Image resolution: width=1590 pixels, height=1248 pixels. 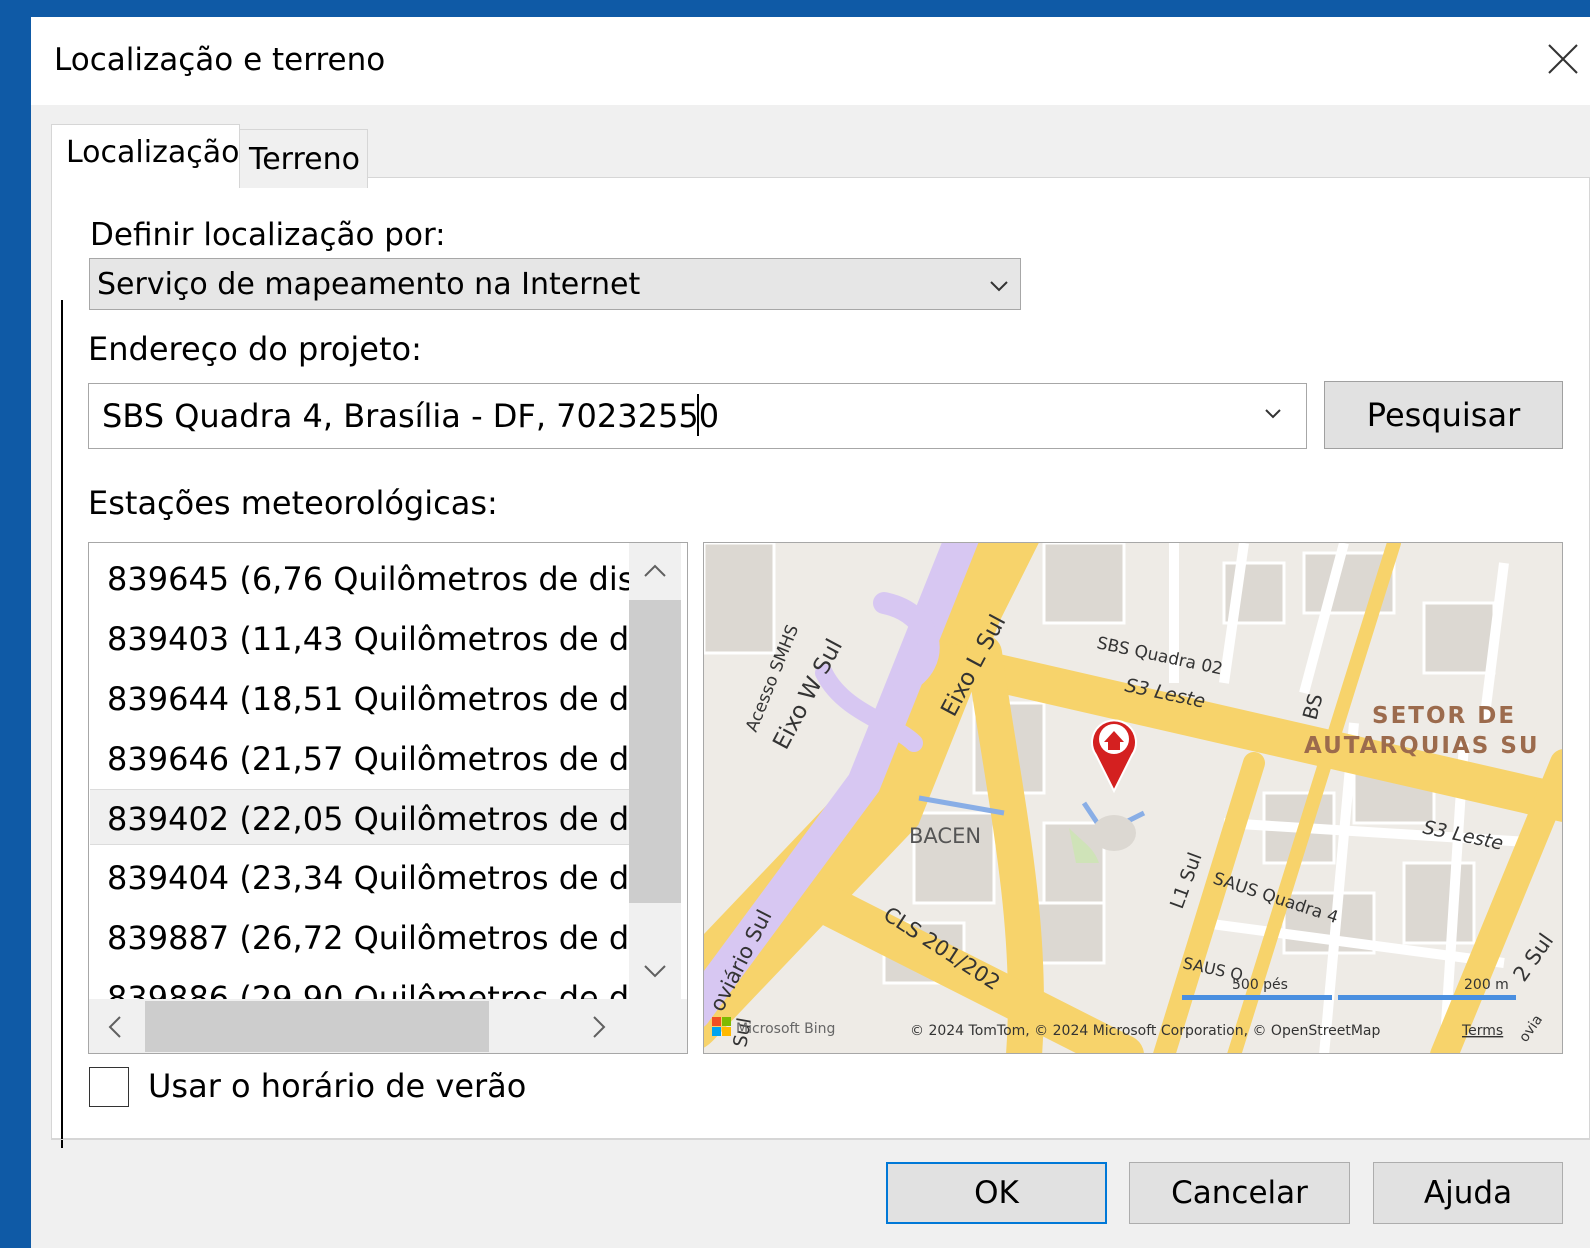 I want to click on map-scale-feet: 500 pés, so click(x=1260, y=985).